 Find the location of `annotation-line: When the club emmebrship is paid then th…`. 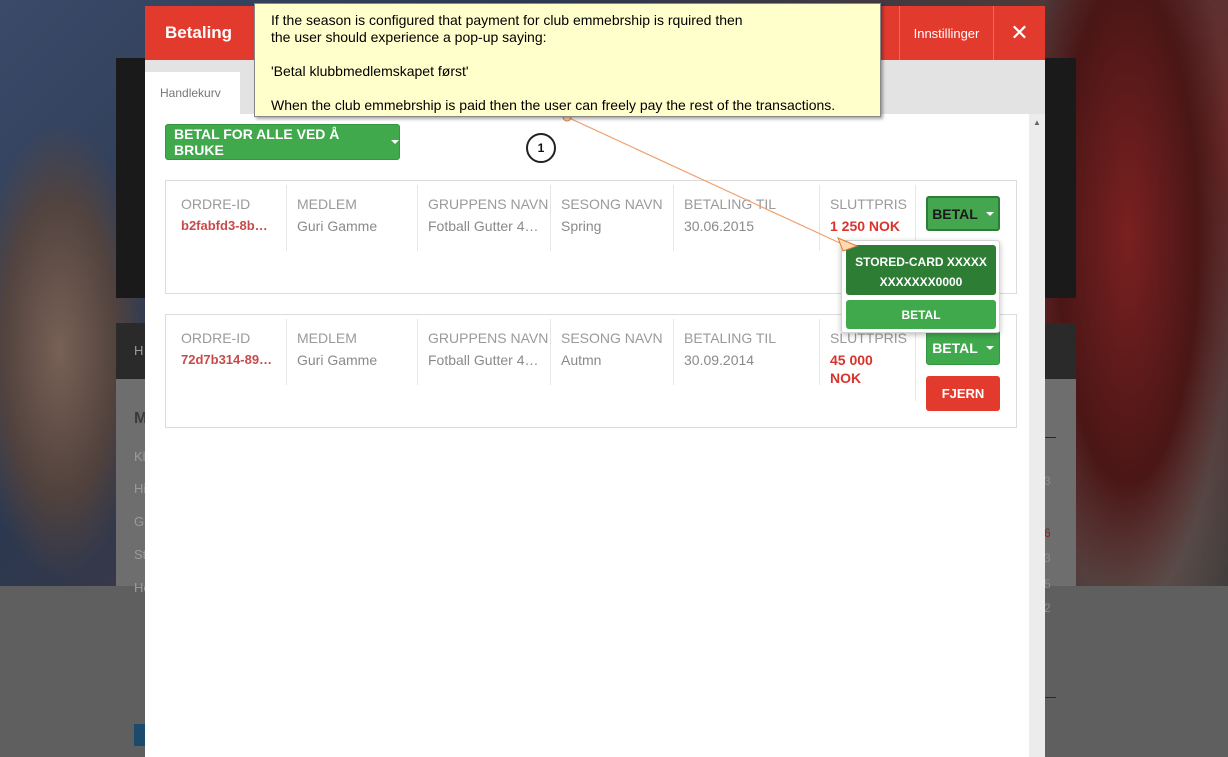

annotation-line: When the club emmebrship is paid then th… is located at coordinates (553, 105).